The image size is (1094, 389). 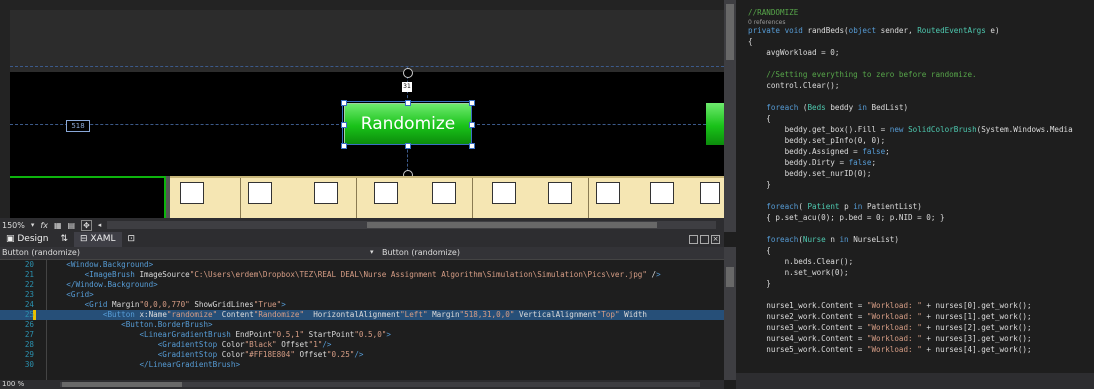 What do you see at coordinates (100, 225) in the screenshot?
I see `scroll-left-icon: ◂` at bounding box center [100, 225].